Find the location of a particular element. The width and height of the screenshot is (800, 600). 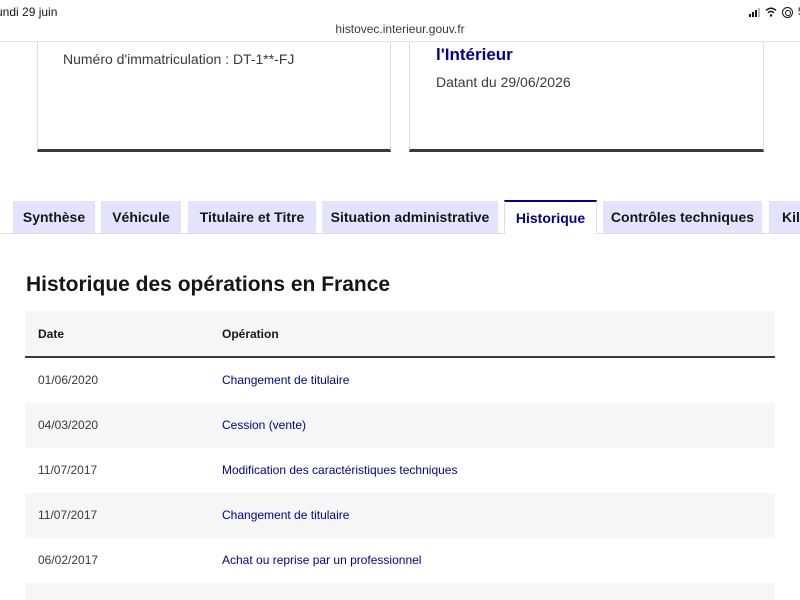

table-row: 11/07/2017 Changement de titulaire is located at coordinates (400, 515).